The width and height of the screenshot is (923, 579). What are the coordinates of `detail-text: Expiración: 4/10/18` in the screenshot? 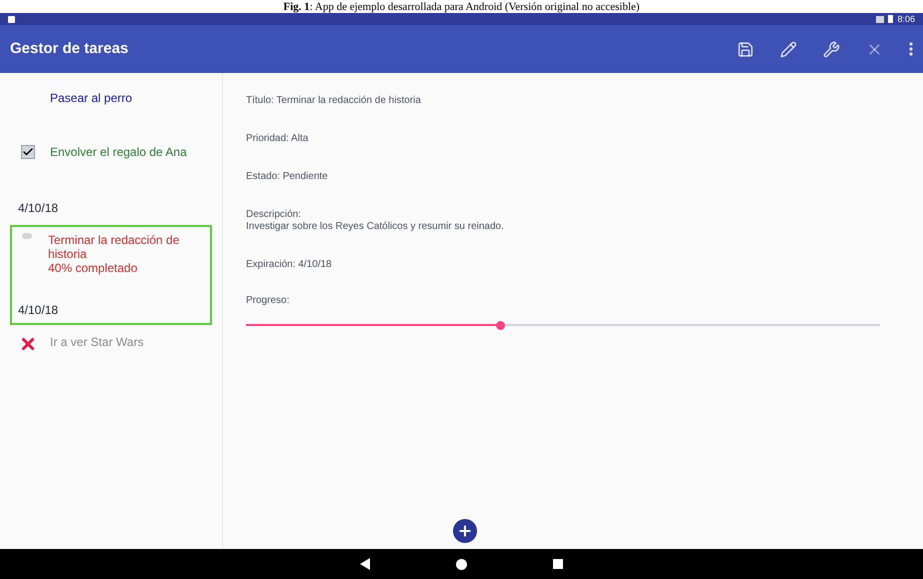 It's located at (289, 265).